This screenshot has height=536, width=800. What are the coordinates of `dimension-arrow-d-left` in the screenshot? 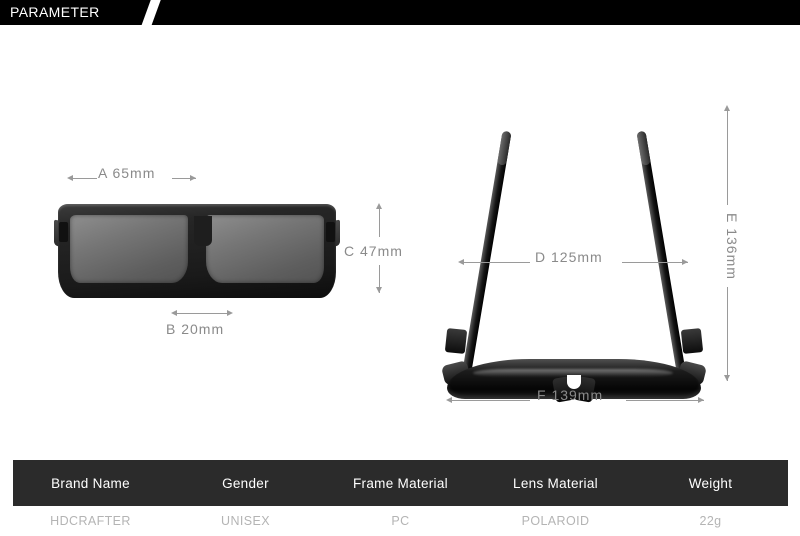 It's located at (461, 262).